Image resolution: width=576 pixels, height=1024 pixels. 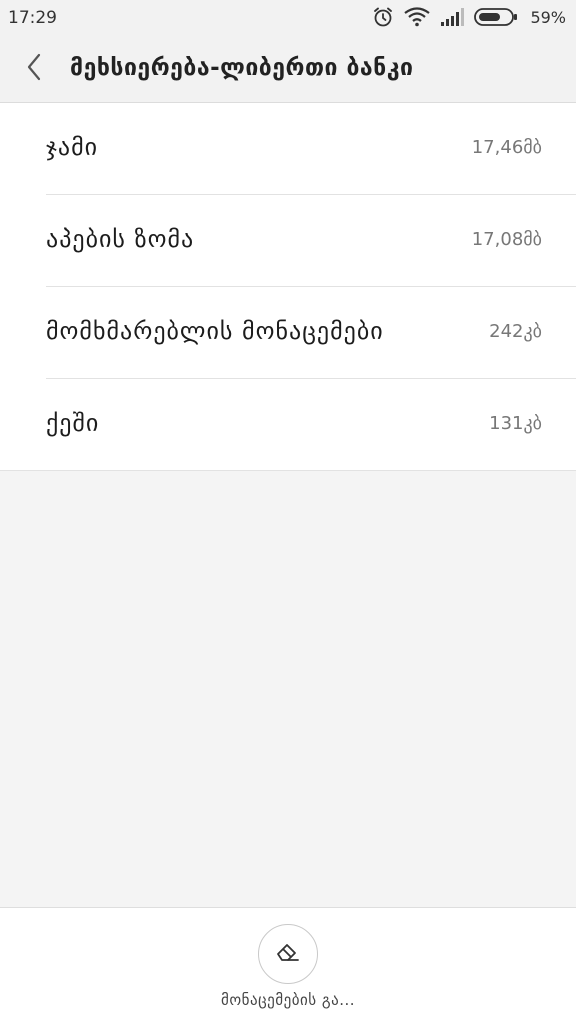 I want to click on item-value: 17,08მბ, so click(x=506, y=239).